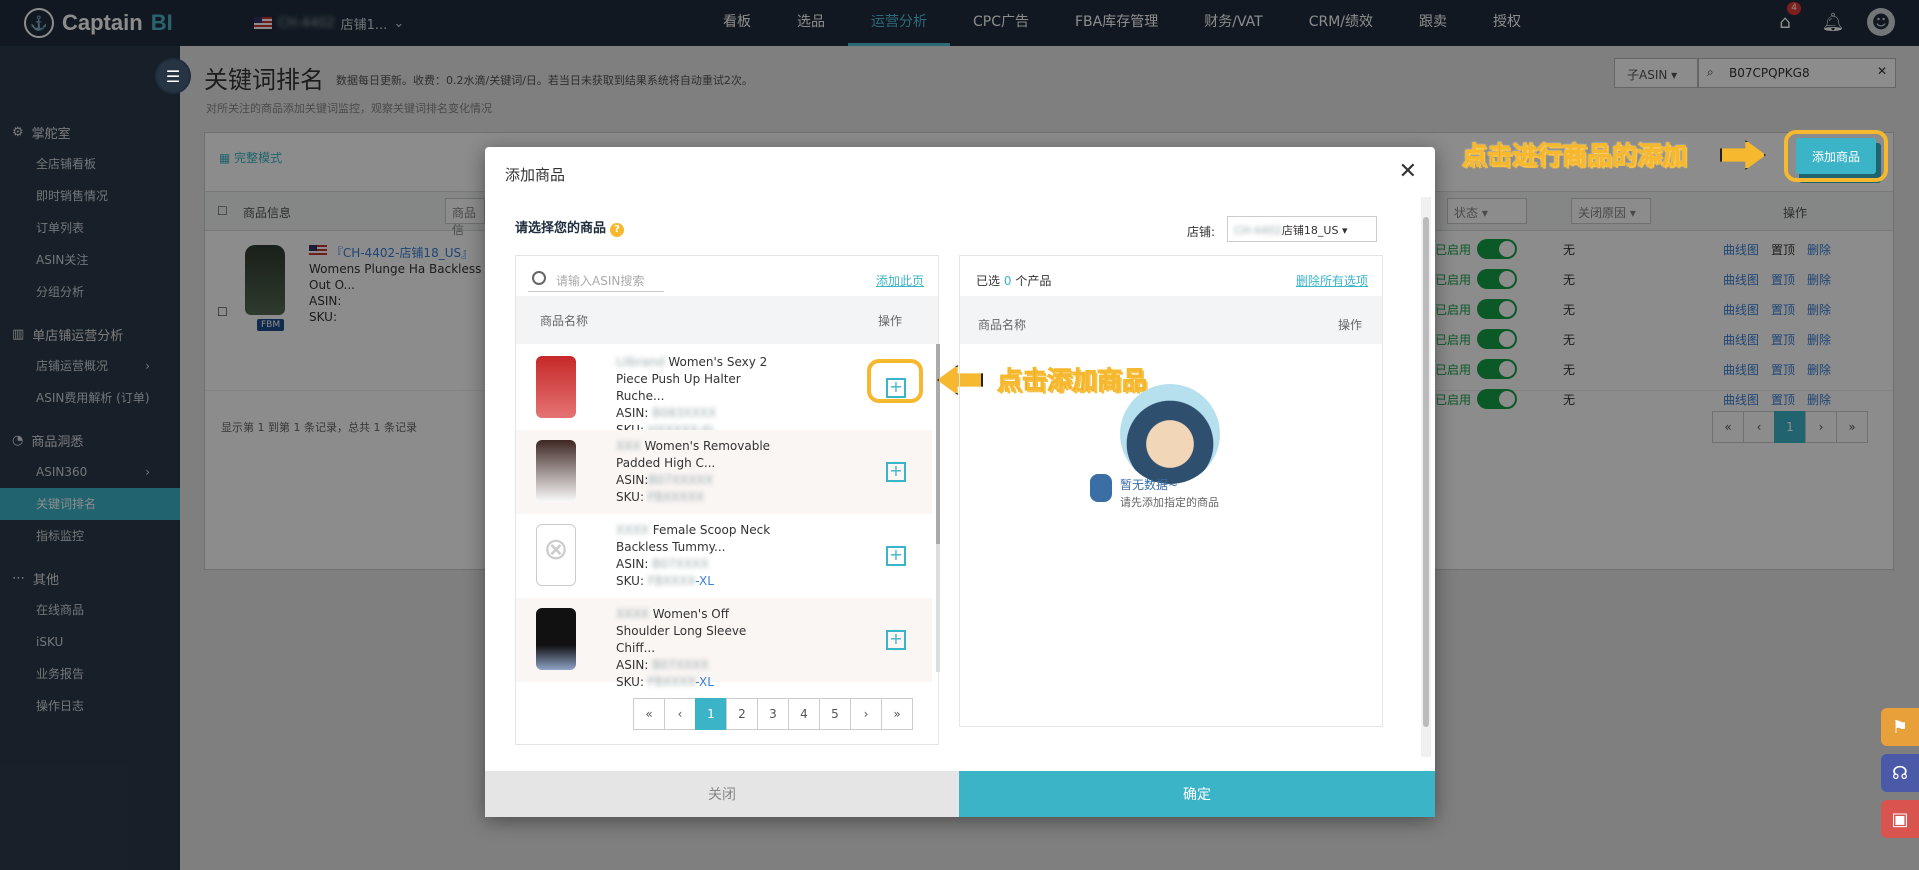  What do you see at coordinates (680, 480) in the screenshot?
I see `asin-blur: B07XXXXX` at bounding box center [680, 480].